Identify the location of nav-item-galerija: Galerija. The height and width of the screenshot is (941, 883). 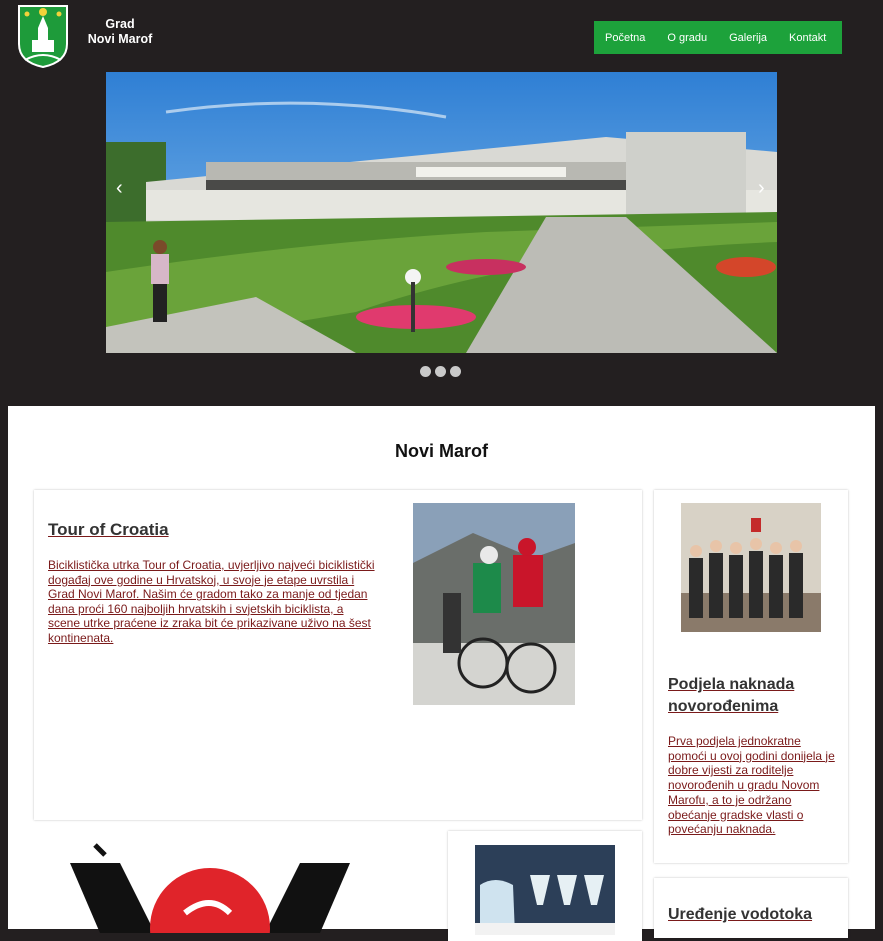
(748, 38).